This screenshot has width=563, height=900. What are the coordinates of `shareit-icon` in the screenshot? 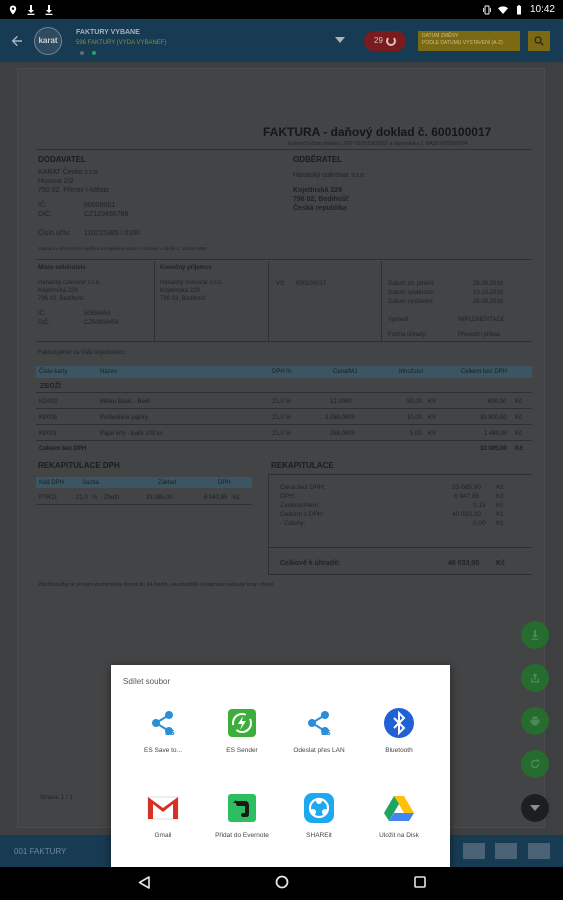 It's located at (319, 808).